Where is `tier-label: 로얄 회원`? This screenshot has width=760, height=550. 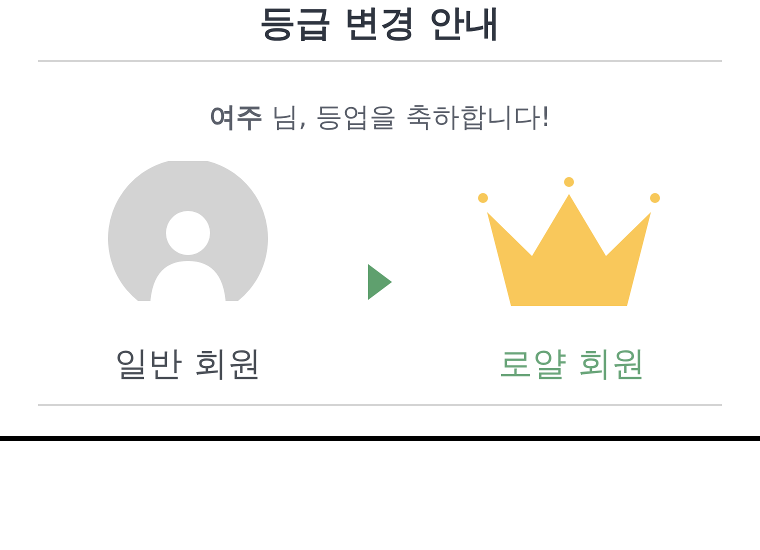
tier-label: 로얄 회원 is located at coordinates (572, 364).